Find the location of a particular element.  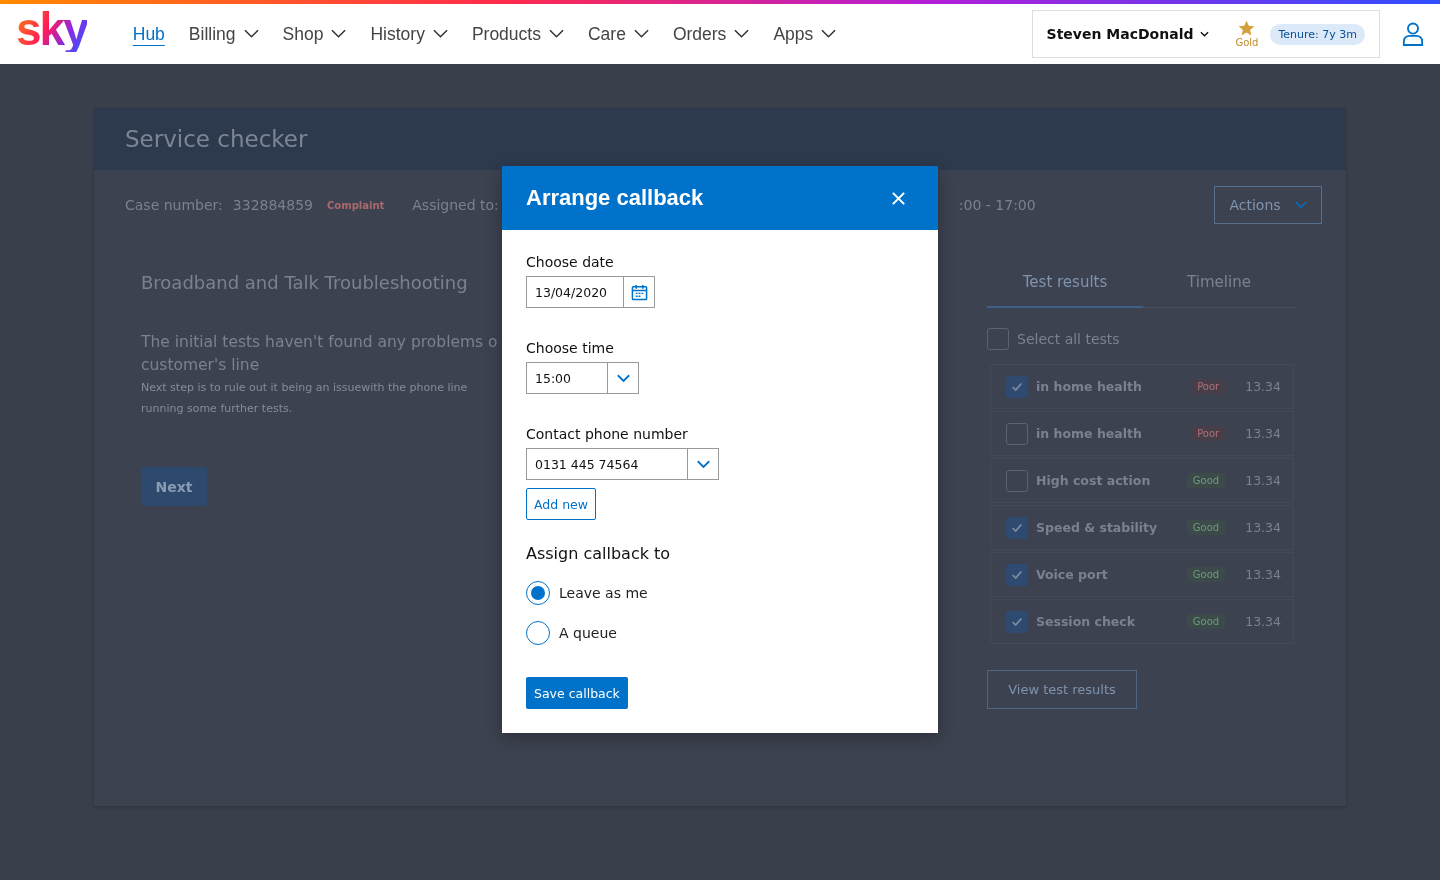

nav-link: Care is located at coordinates (618, 34).